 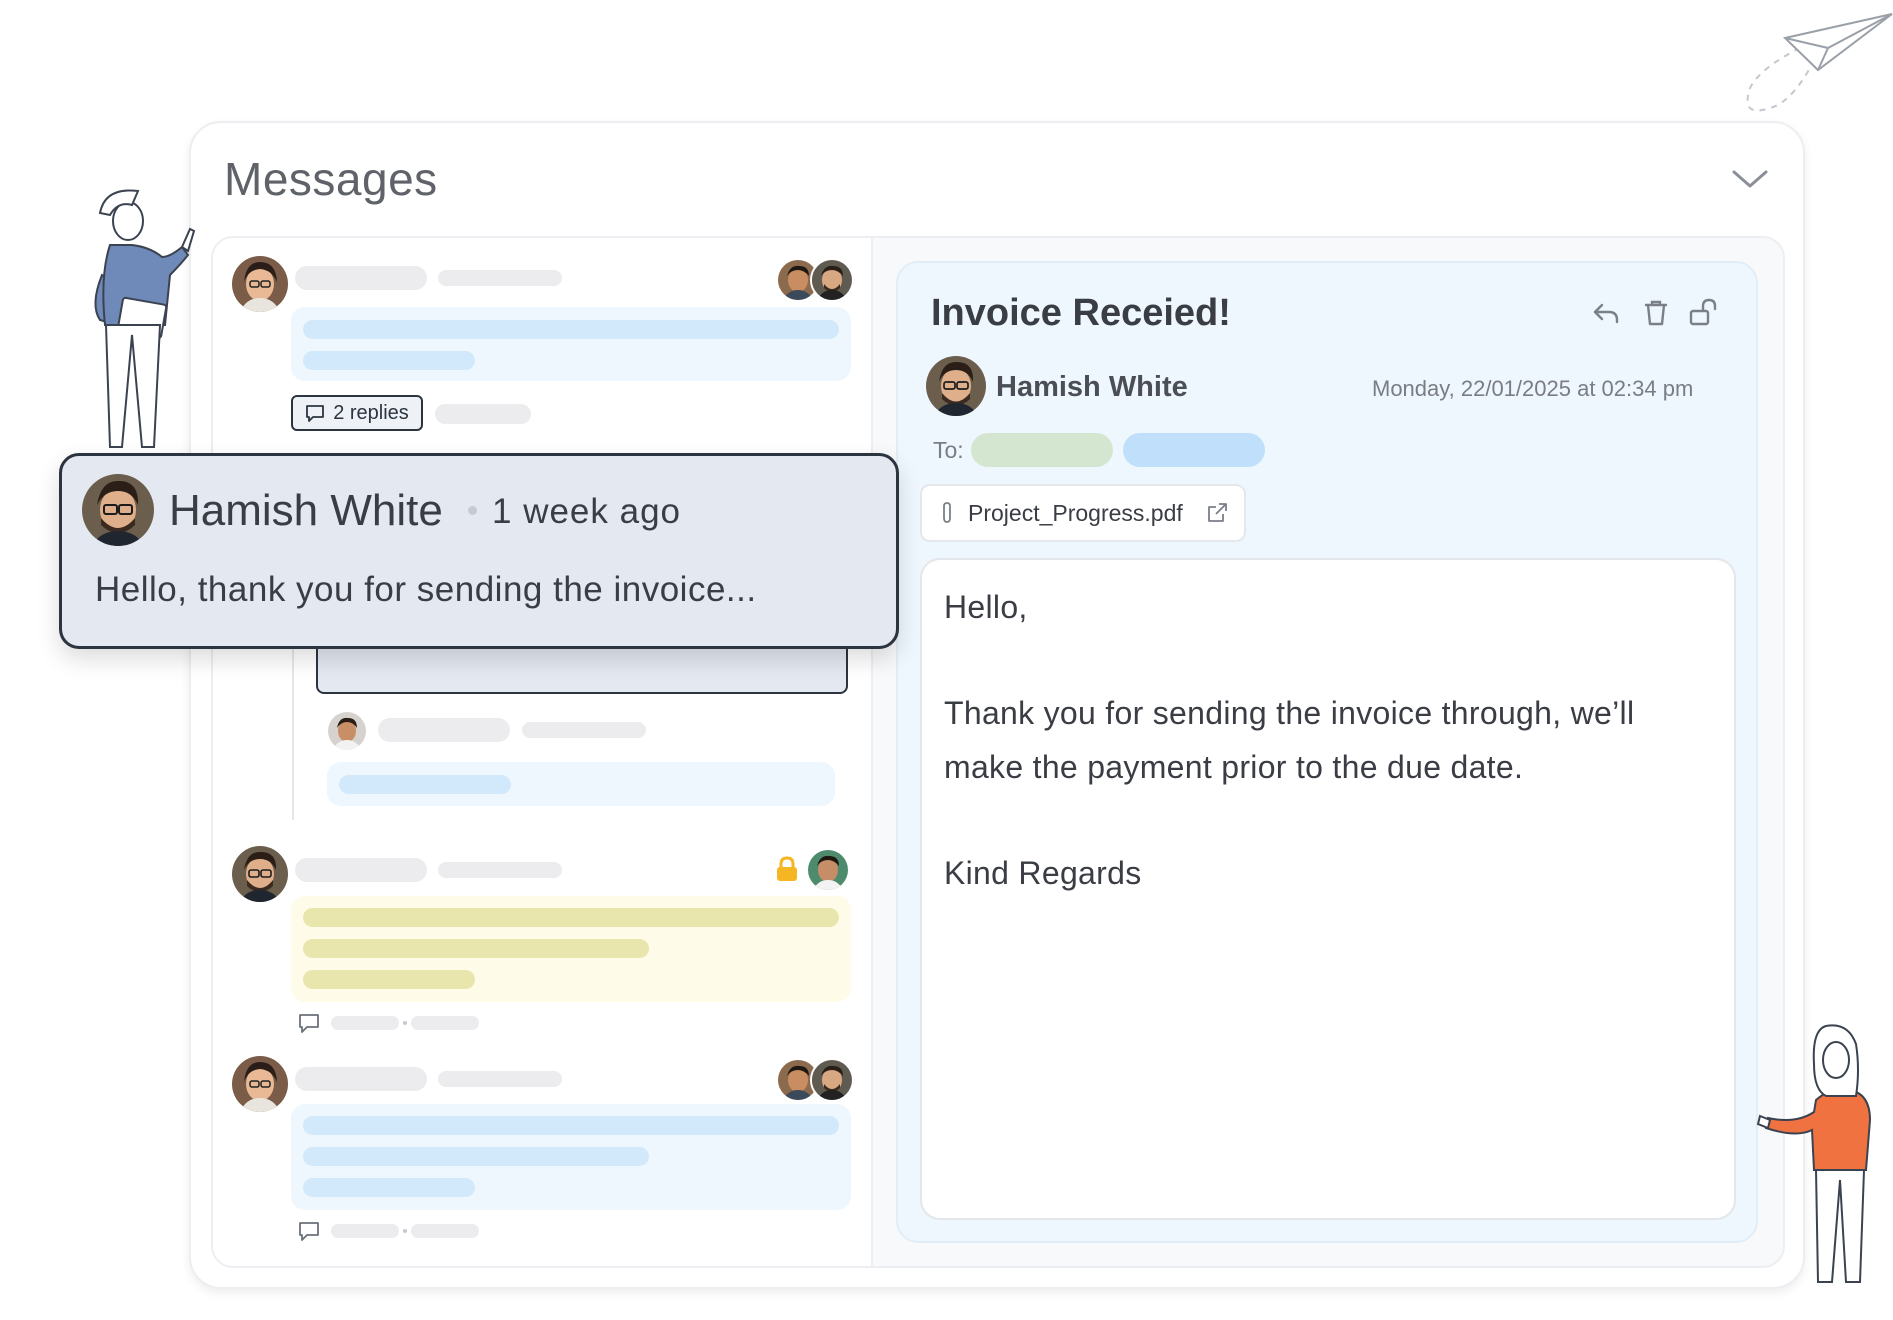 What do you see at coordinates (1750, 179) in the screenshot?
I see `chevron-down-icon` at bounding box center [1750, 179].